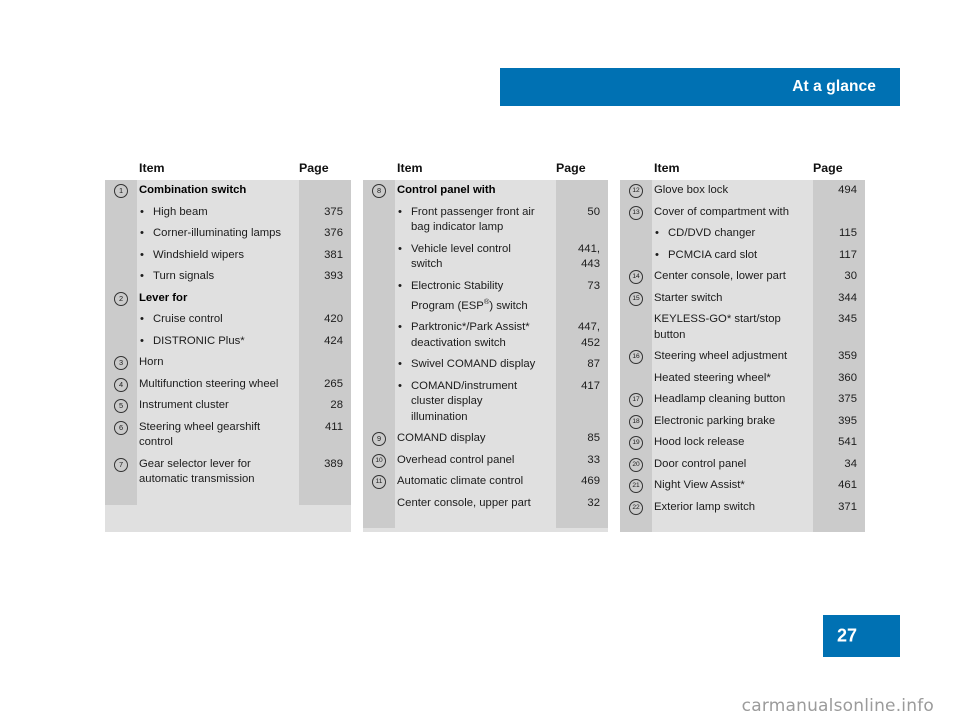  Describe the element at coordinates (456, 459) in the screenshot. I see `row-item-label: Overhead control panel` at that location.